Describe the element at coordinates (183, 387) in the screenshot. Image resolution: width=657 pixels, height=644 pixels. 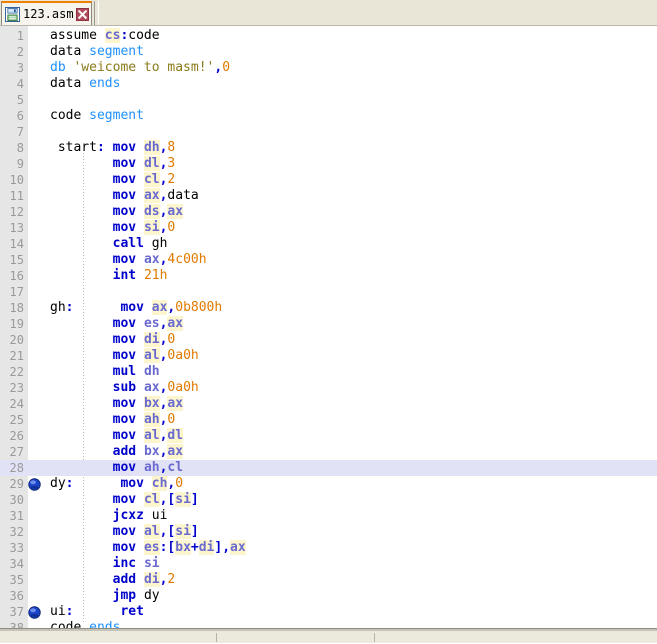
I see `token-num: 0a0h` at that location.